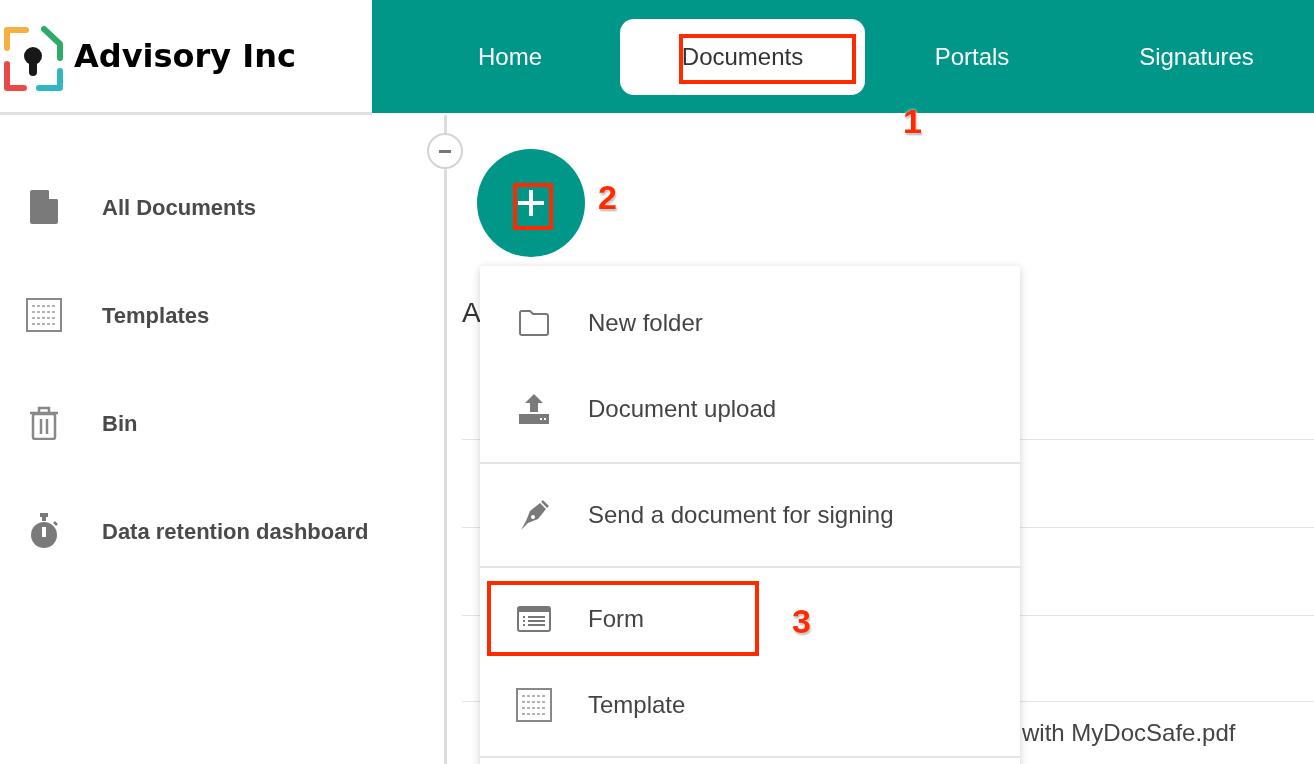 The width and height of the screenshot is (1314, 764). Describe the element at coordinates (750, 323) in the screenshot. I see `menu-item: New folder` at that location.